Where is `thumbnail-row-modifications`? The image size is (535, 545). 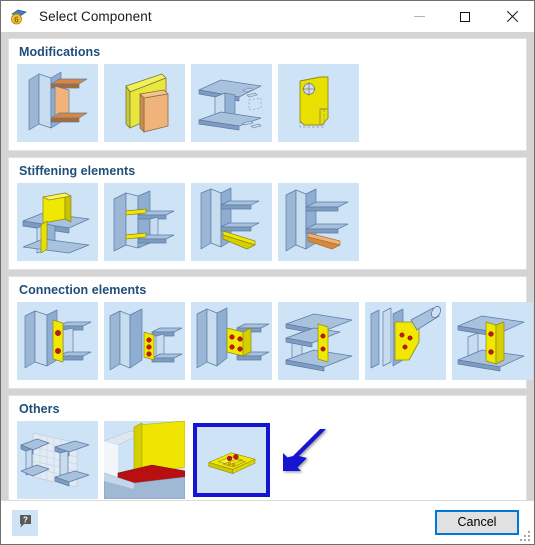 thumbnail-row-modifications is located at coordinates (267, 103).